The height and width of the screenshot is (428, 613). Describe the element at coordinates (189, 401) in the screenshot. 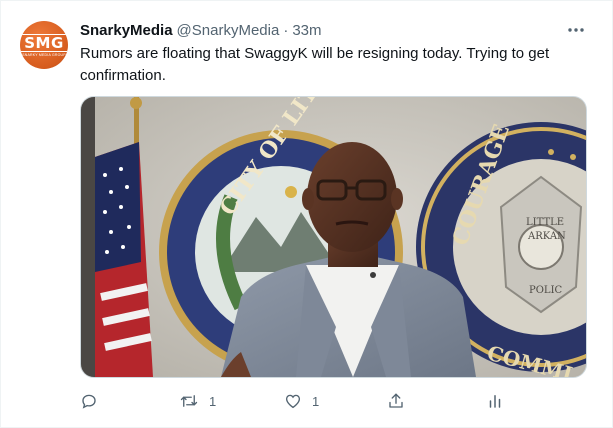

I see `retweet-icon` at that location.